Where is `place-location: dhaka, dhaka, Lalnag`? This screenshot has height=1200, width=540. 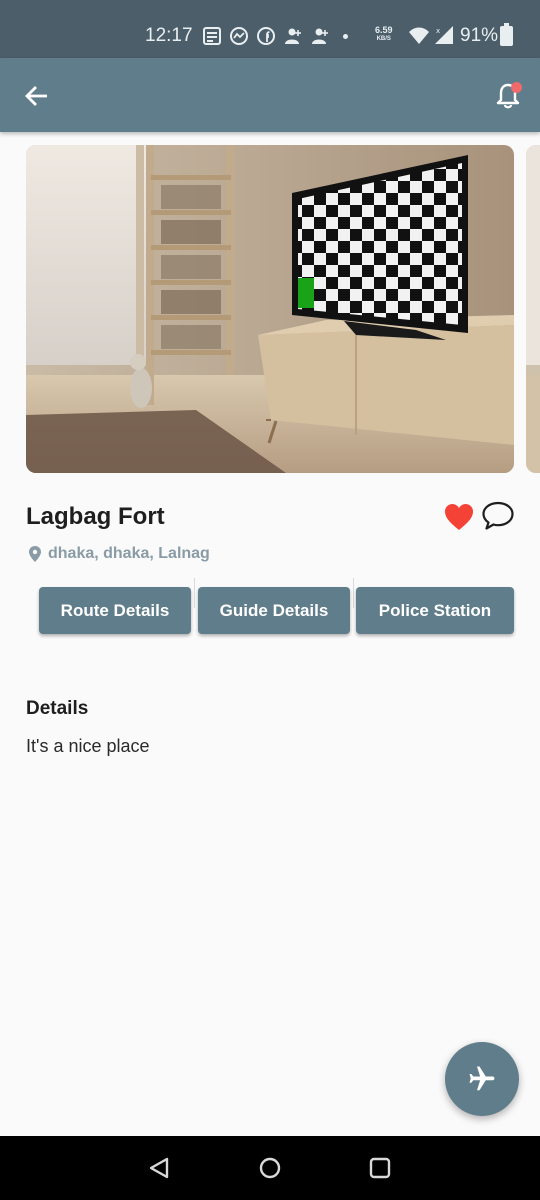 place-location: dhaka, dhaka, Lalnag is located at coordinates (119, 554).